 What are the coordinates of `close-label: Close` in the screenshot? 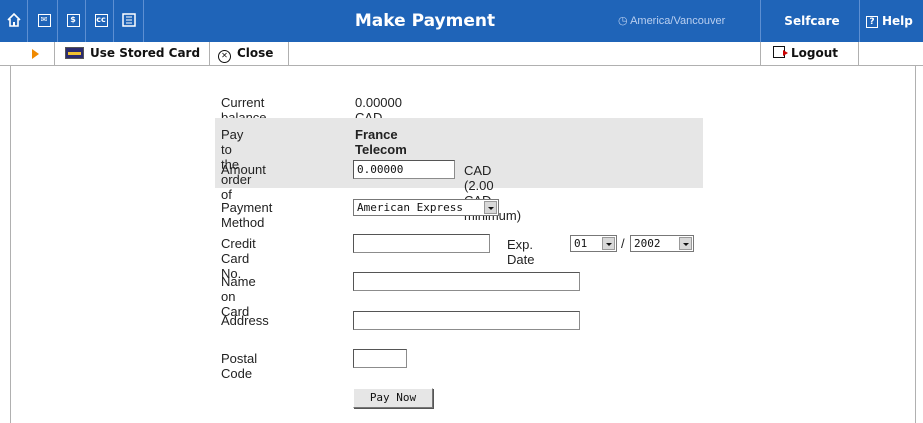 It's located at (255, 53).